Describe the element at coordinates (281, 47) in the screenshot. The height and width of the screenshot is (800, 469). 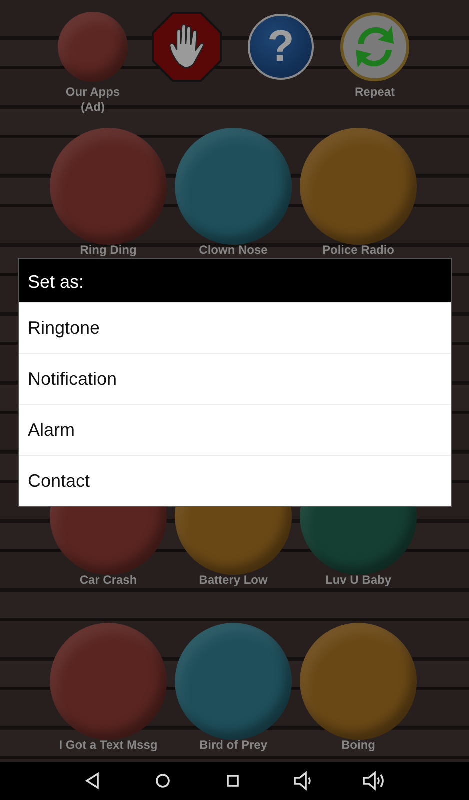
I see `help-button: ?` at that location.